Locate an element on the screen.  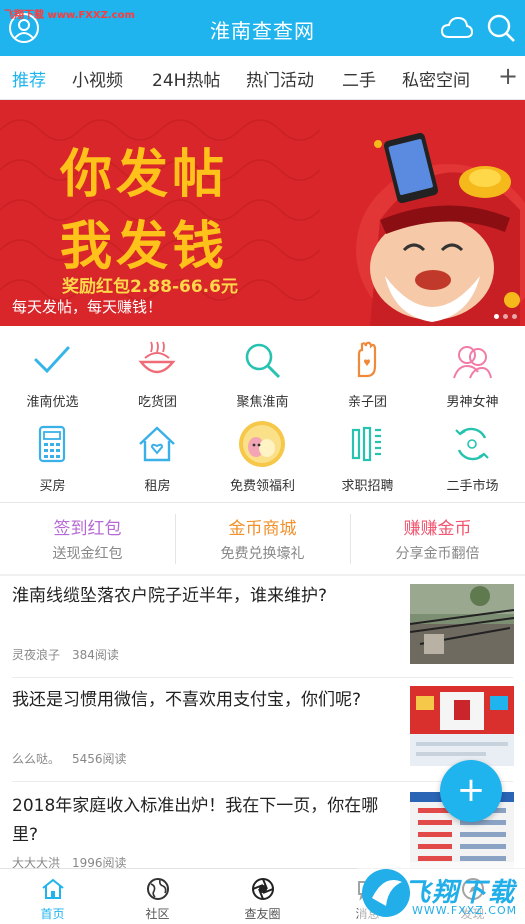
nav-label: 社区 is located at coordinates (157, 914).